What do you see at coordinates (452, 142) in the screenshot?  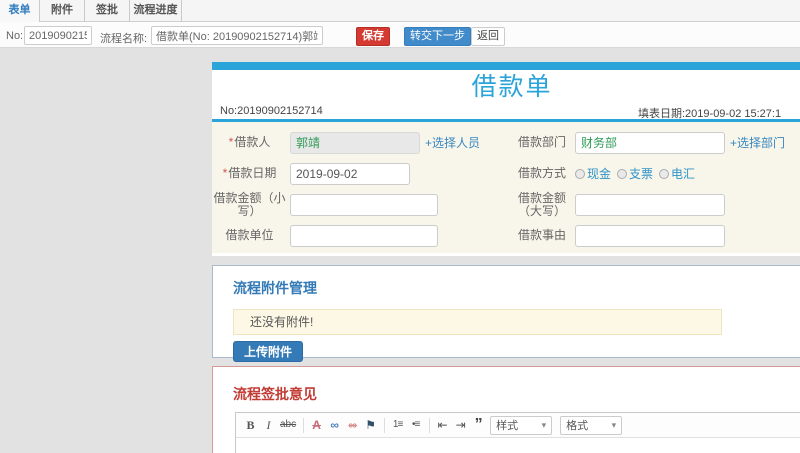 I see `select-person-link: +选择人员` at bounding box center [452, 142].